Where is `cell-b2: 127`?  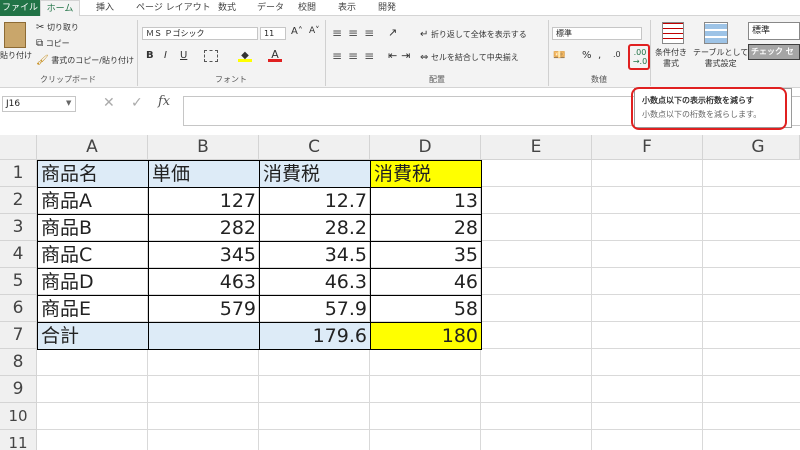
cell-b2: 127 is located at coordinates (204, 201).